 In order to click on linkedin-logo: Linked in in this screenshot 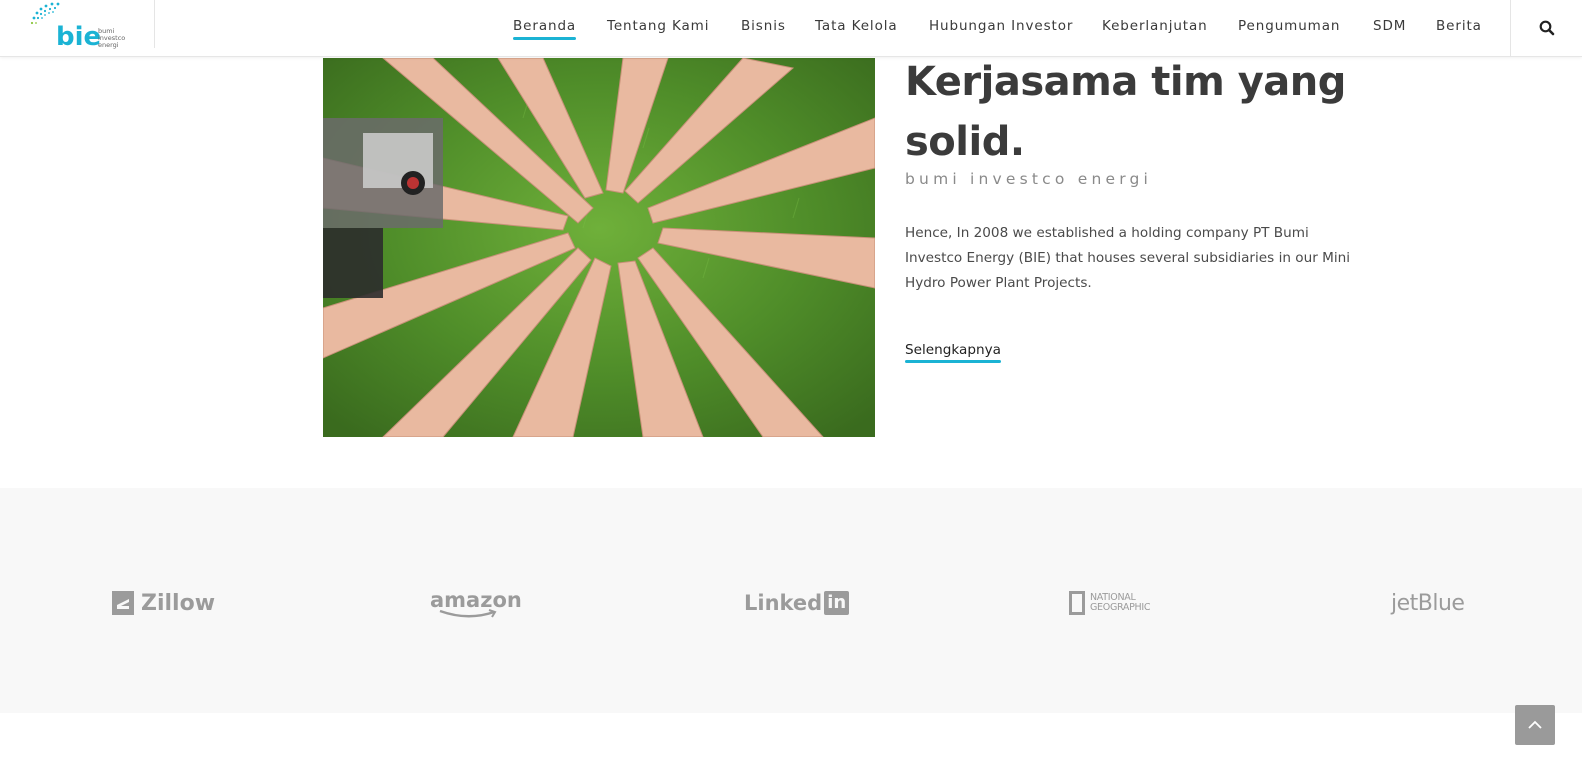, I will do `click(797, 603)`.